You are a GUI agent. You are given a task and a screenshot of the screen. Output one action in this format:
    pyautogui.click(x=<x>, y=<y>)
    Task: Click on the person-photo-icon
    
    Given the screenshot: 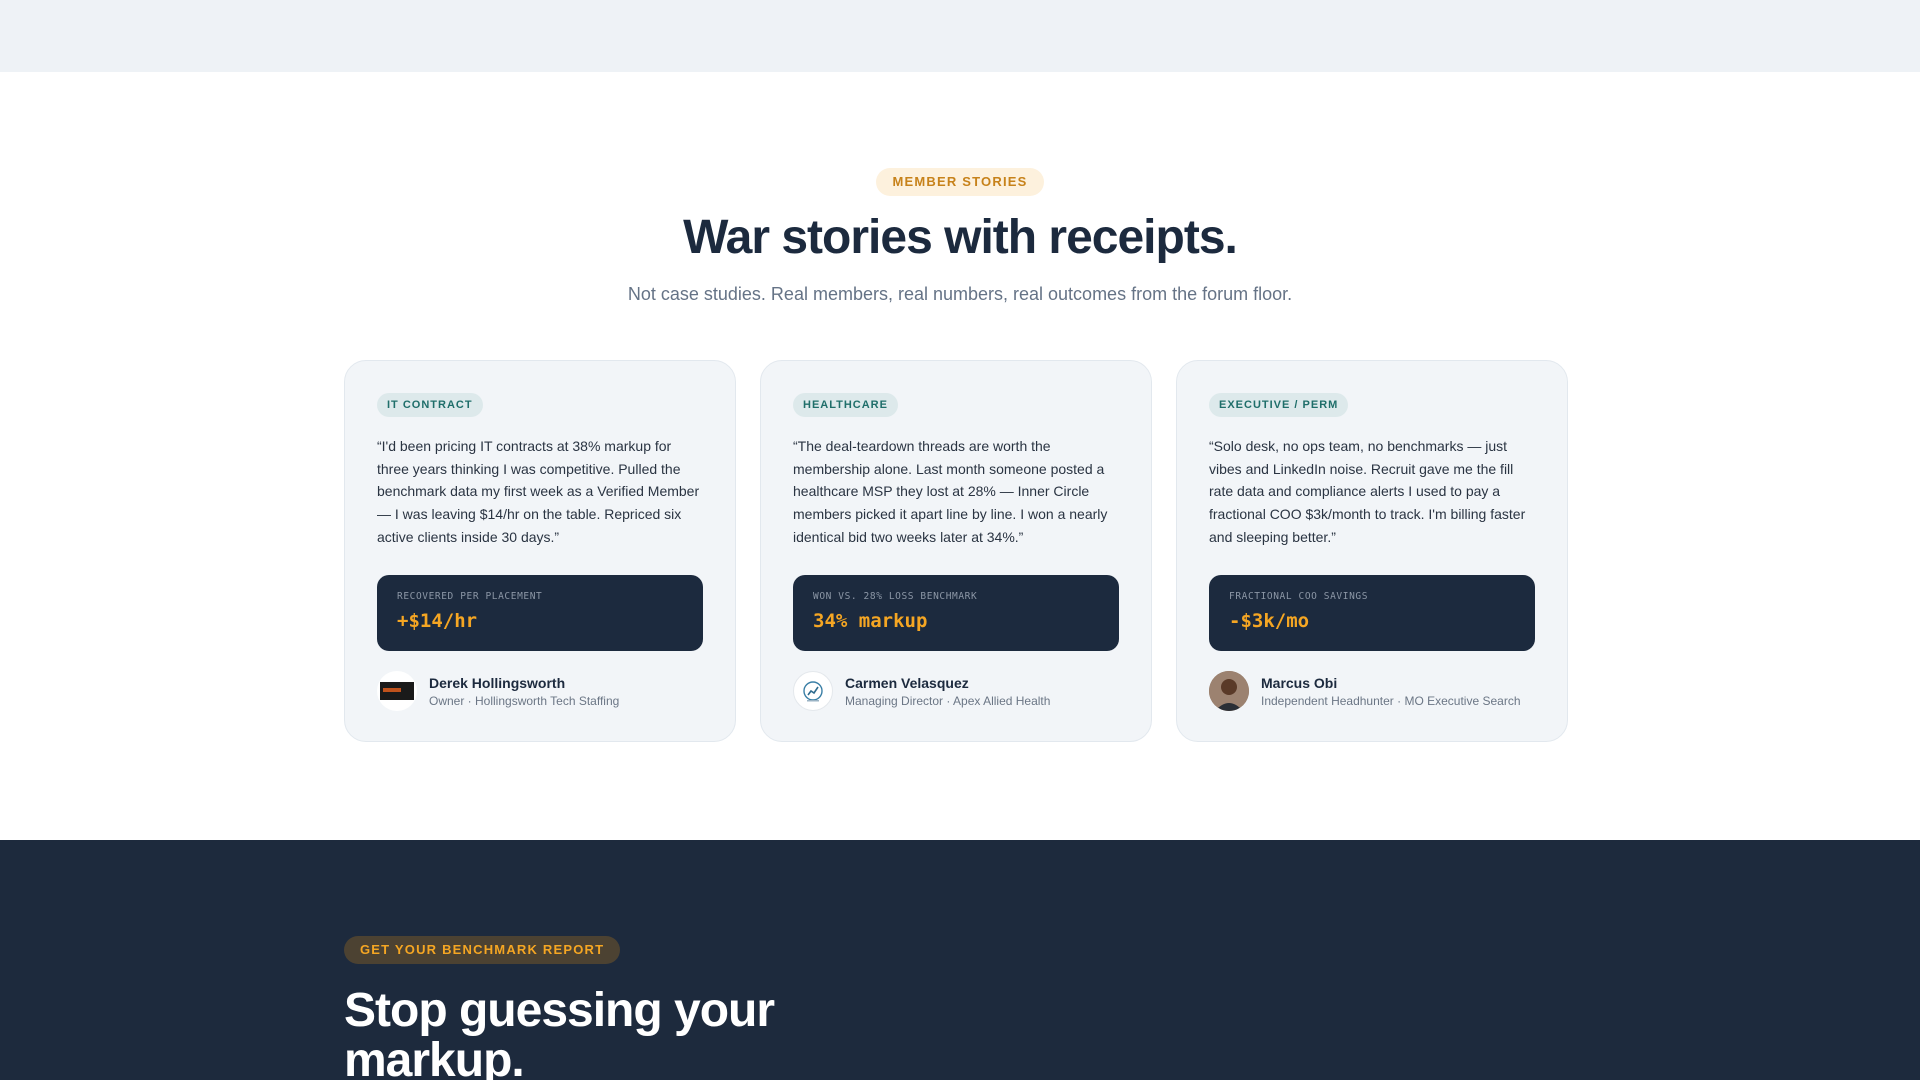 What is the action you would take?
    pyautogui.click(x=1229, y=691)
    